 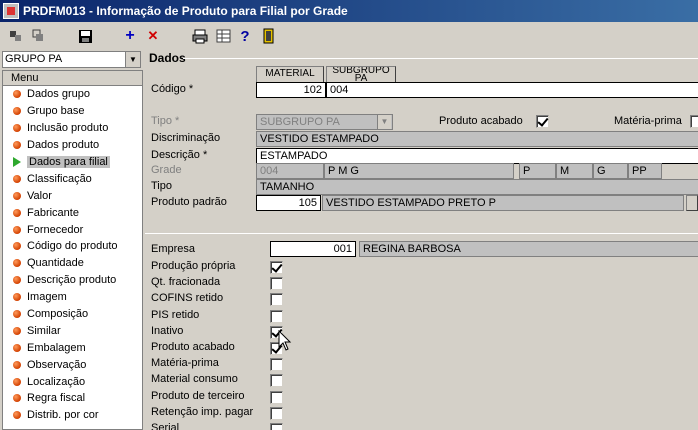 What do you see at coordinates (291, 90) in the screenshot?
I see `codigo-material-field: 102` at bounding box center [291, 90].